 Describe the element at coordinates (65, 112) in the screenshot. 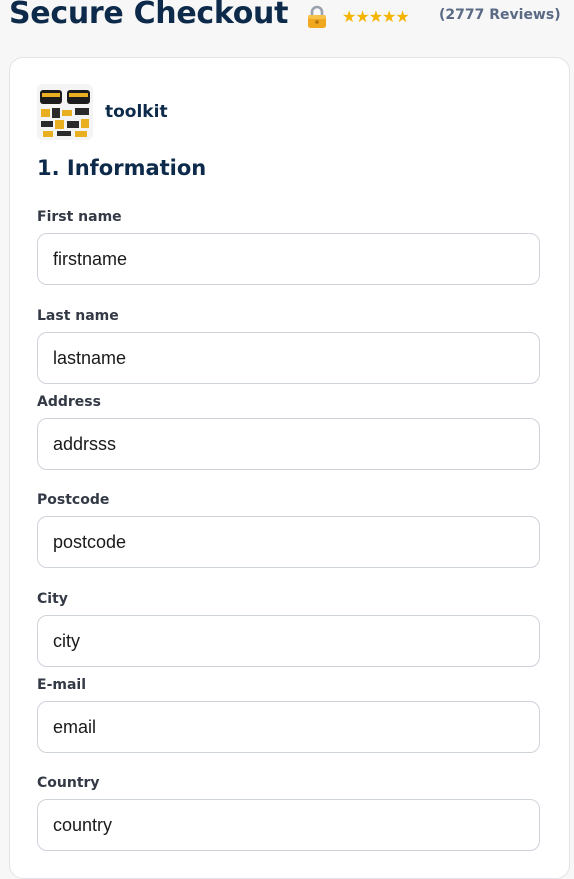

I see `toolkit-product-image` at that location.